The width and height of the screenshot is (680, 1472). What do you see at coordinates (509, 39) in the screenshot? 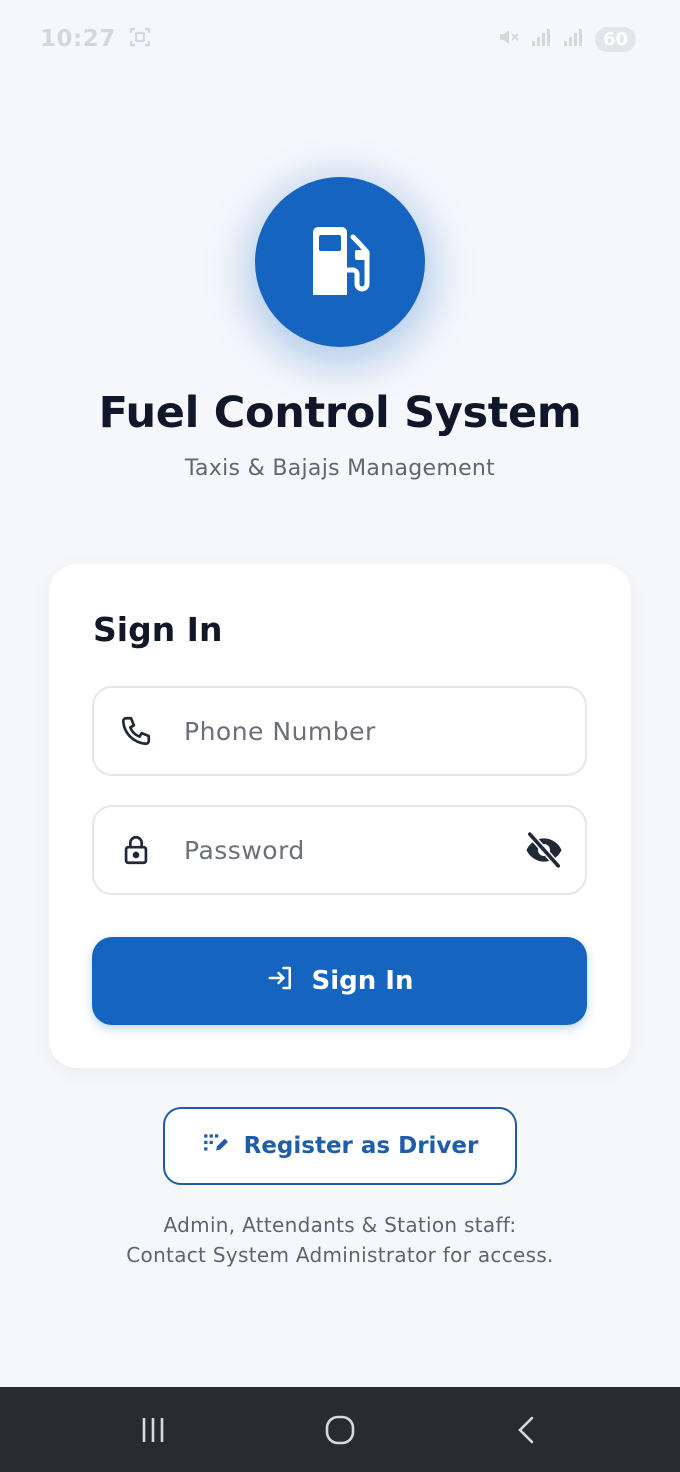
I see `mute-icon` at bounding box center [509, 39].